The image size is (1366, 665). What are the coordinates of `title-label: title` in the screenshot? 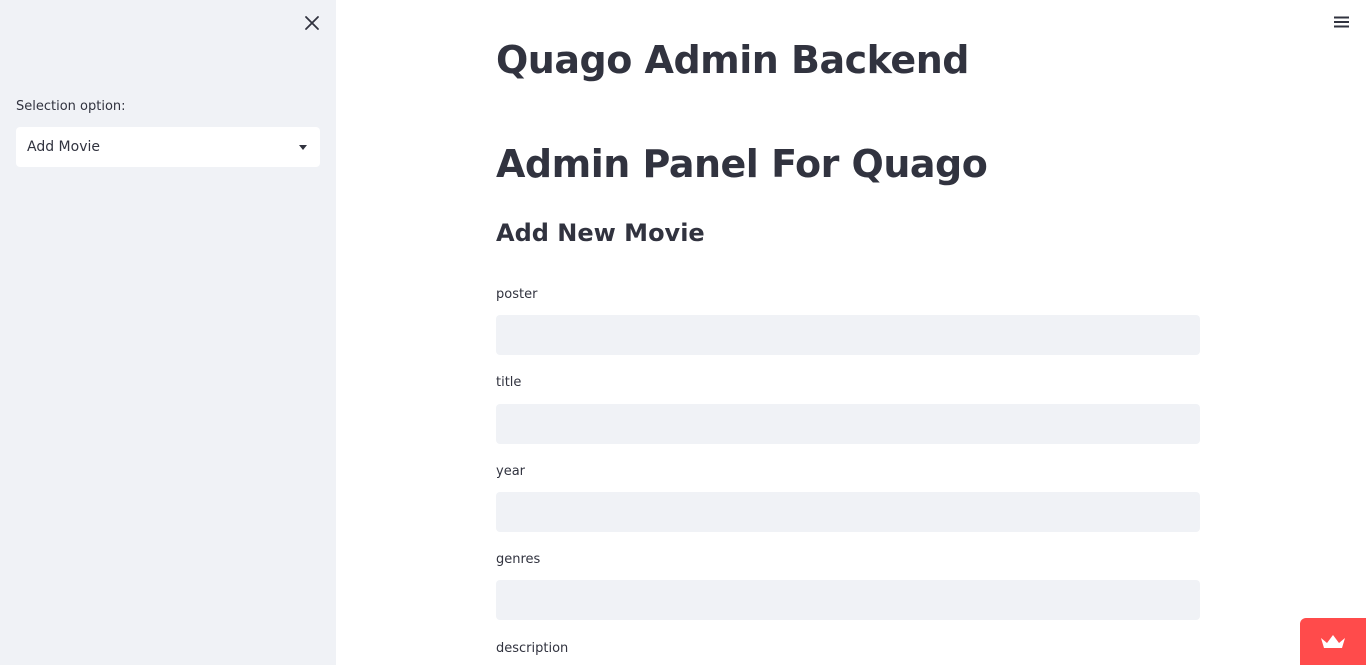 It's located at (509, 382).